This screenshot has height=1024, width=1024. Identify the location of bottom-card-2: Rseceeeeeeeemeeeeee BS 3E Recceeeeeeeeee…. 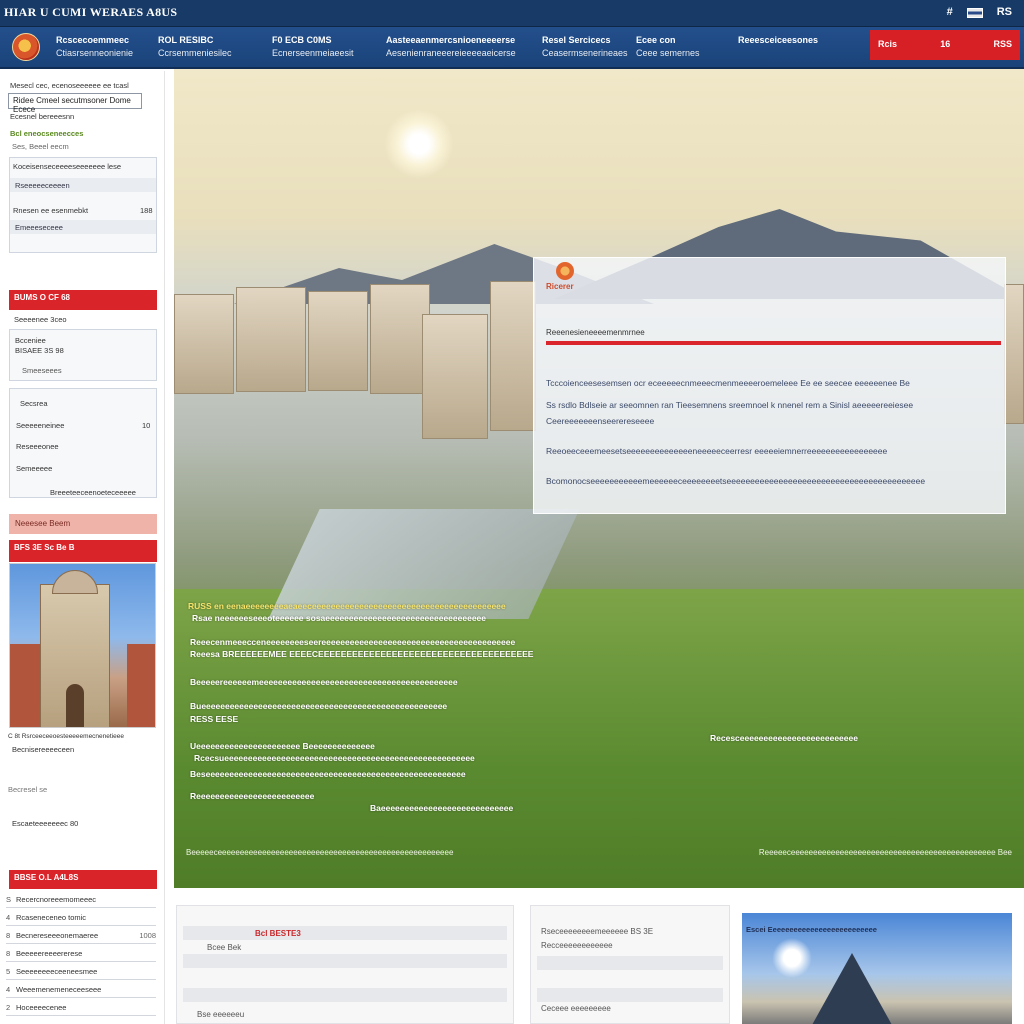
(630, 964).